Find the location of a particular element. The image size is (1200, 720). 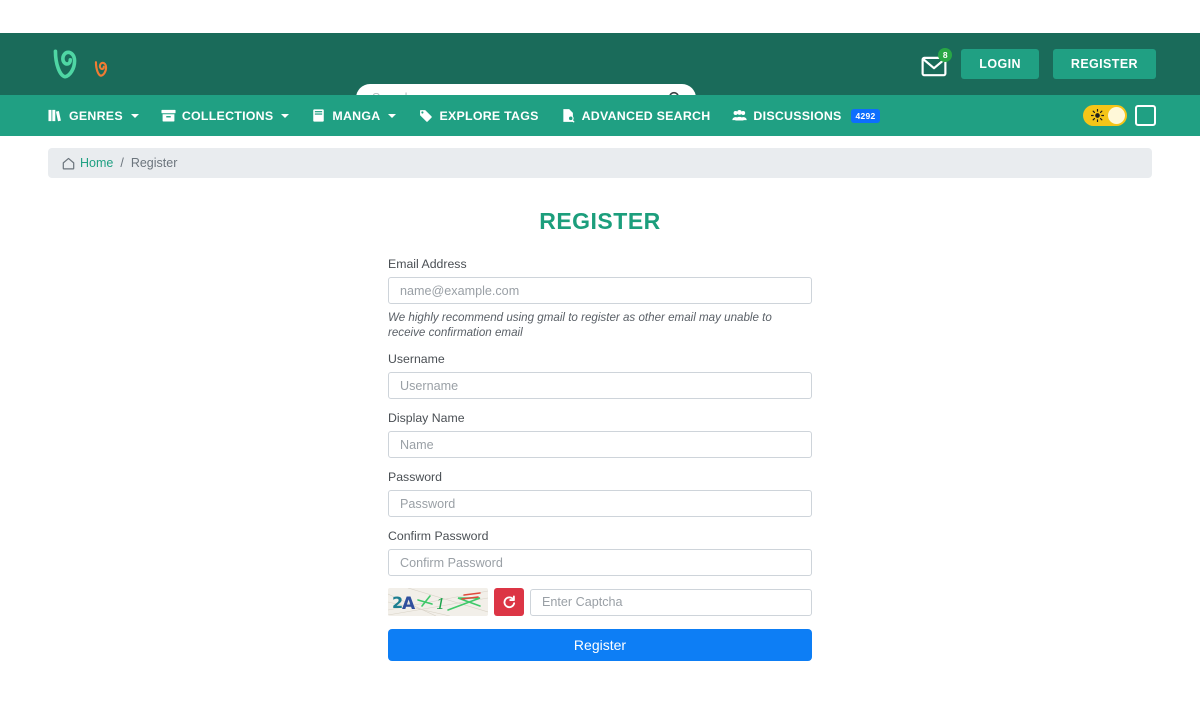

nav-item-manga: MANGA is located at coordinates (354, 115).